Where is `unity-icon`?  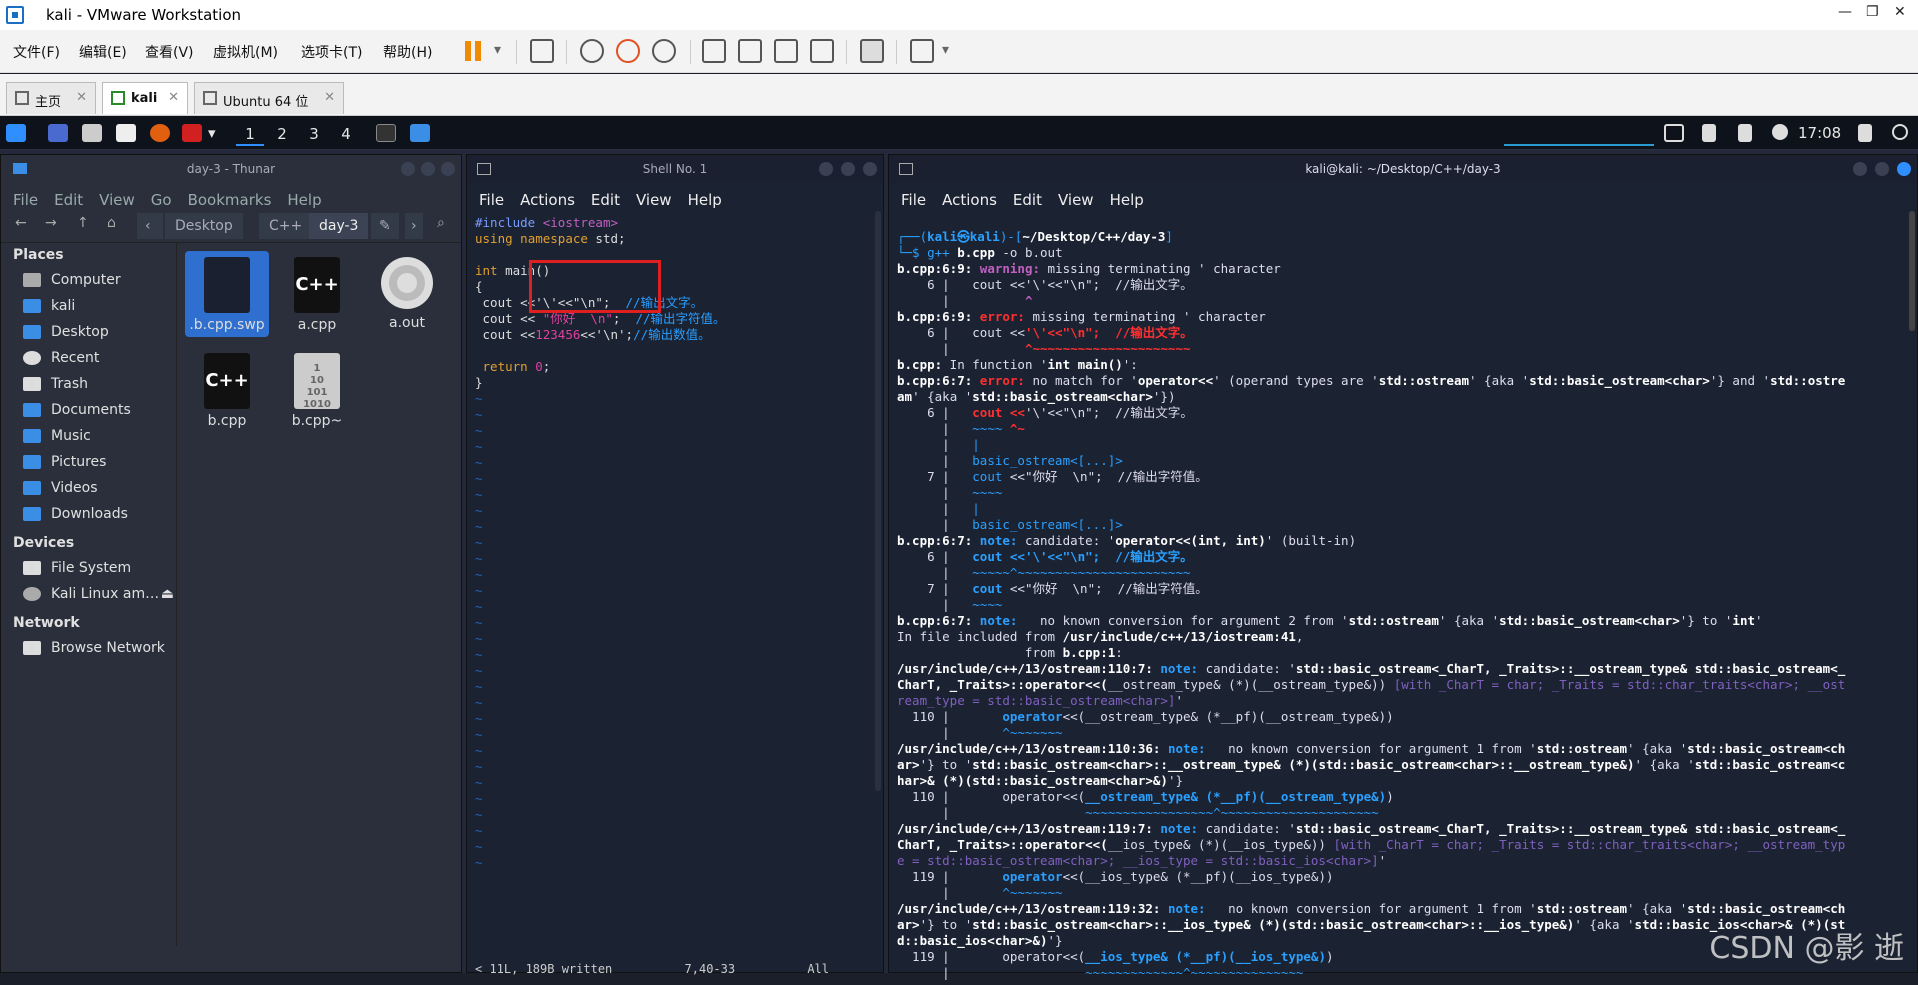 unity-icon is located at coordinates (822, 51).